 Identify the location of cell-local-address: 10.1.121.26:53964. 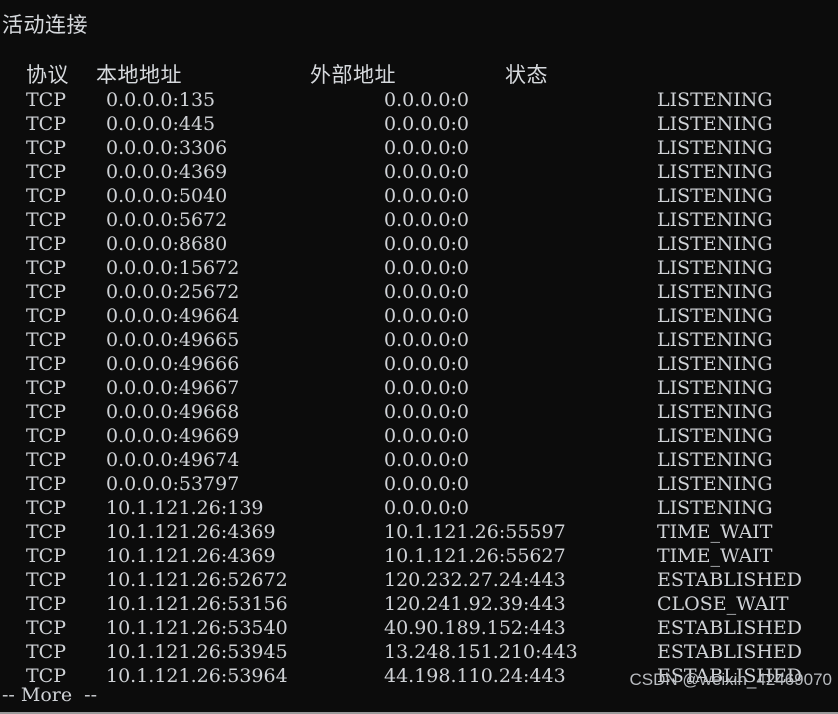
(197, 676).